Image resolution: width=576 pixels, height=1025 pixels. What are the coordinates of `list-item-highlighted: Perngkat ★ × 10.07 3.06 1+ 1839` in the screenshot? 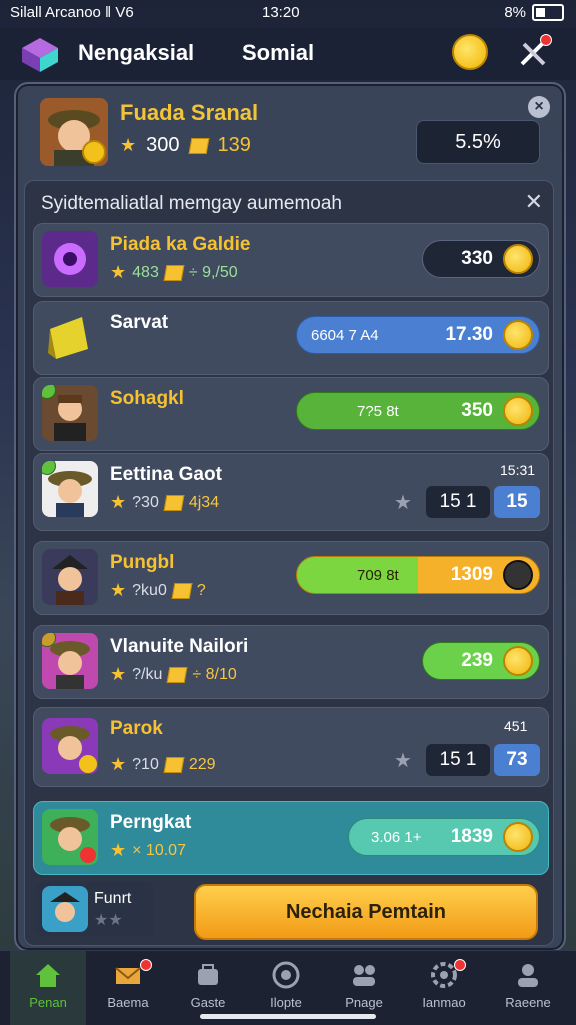 It's located at (291, 838).